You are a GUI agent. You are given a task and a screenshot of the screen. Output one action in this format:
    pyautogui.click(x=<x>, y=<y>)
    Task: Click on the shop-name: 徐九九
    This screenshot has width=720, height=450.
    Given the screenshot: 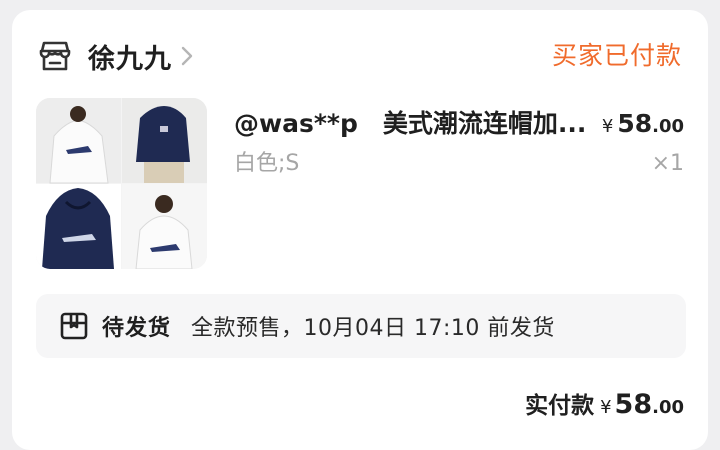 What is the action you would take?
    pyautogui.click(x=130, y=56)
    